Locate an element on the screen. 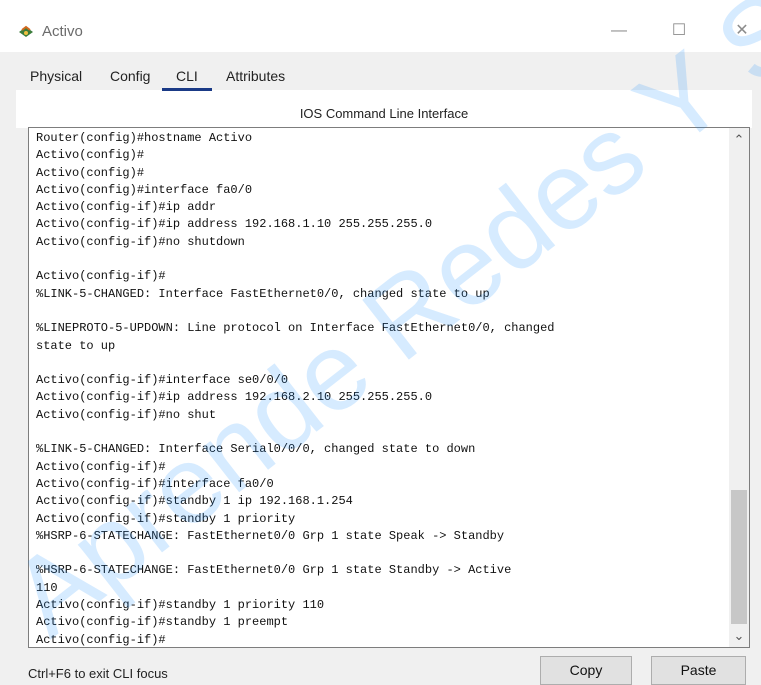  scrollbar: ⌃ ⌄ is located at coordinates (739, 387).